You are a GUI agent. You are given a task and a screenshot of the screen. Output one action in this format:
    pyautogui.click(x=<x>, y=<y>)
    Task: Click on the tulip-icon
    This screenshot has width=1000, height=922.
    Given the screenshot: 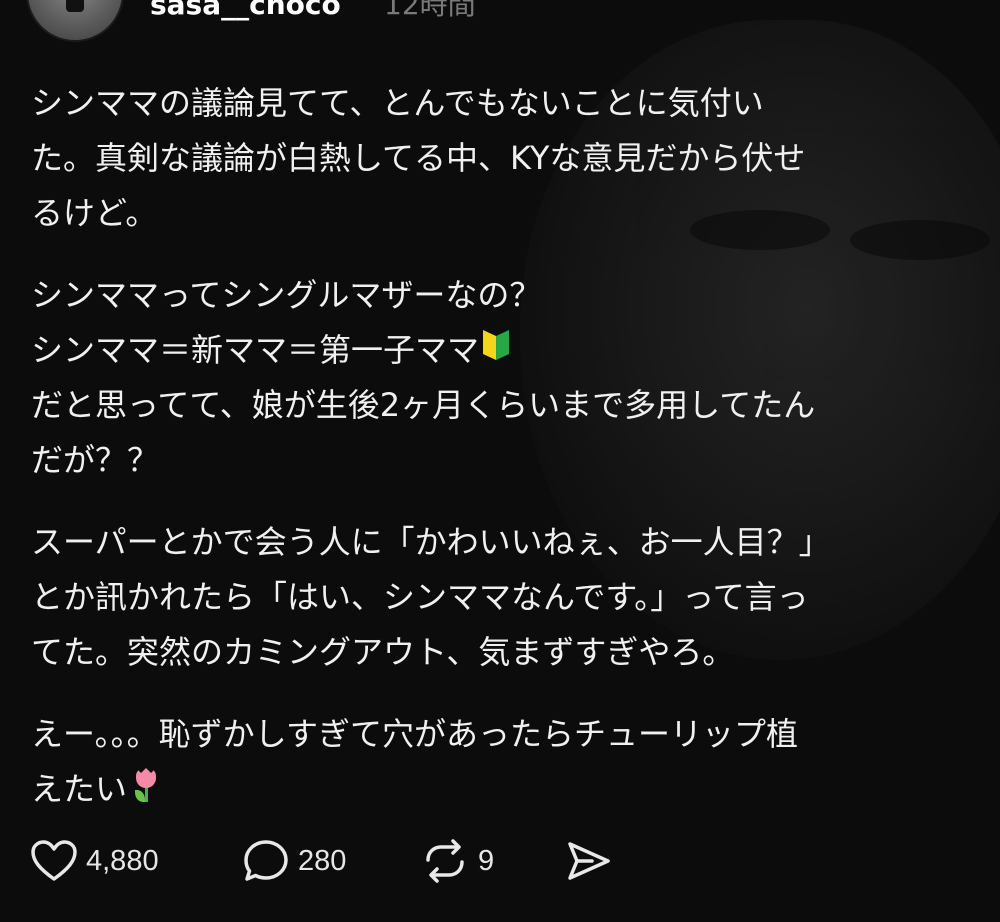 What is the action you would take?
    pyautogui.click(x=146, y=786)
    